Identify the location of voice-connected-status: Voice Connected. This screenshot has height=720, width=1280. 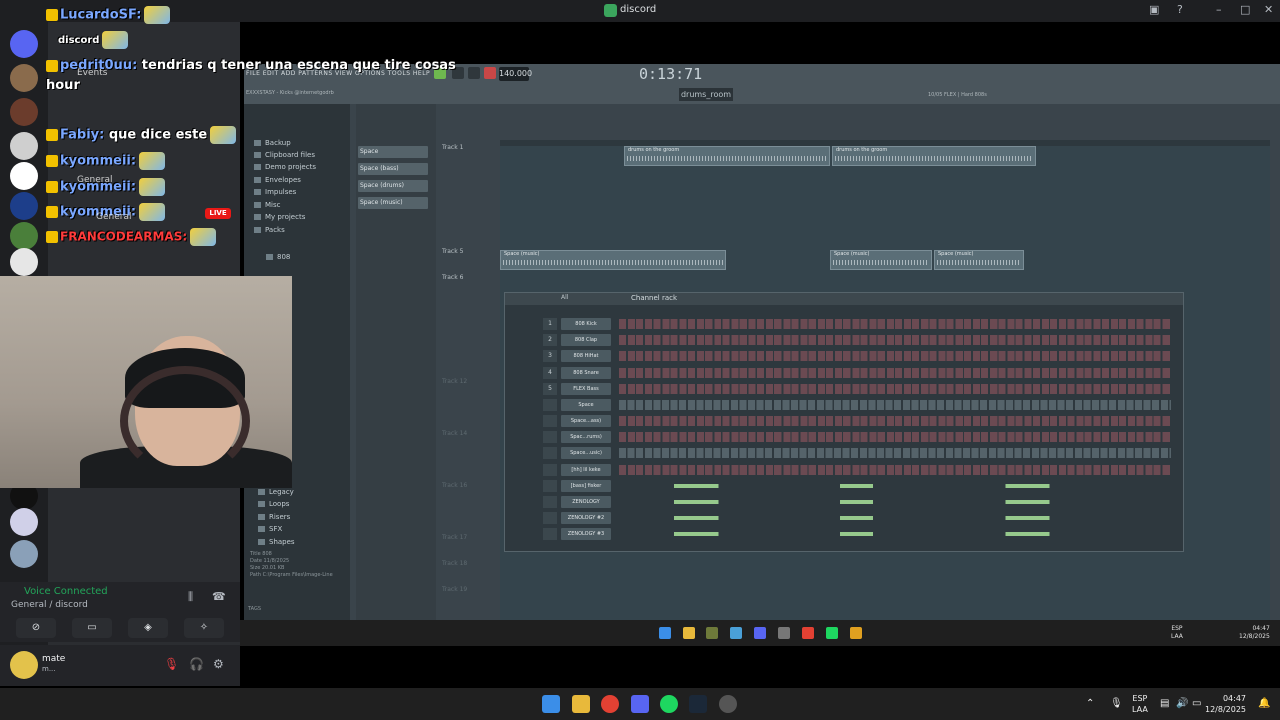
(66, 591).